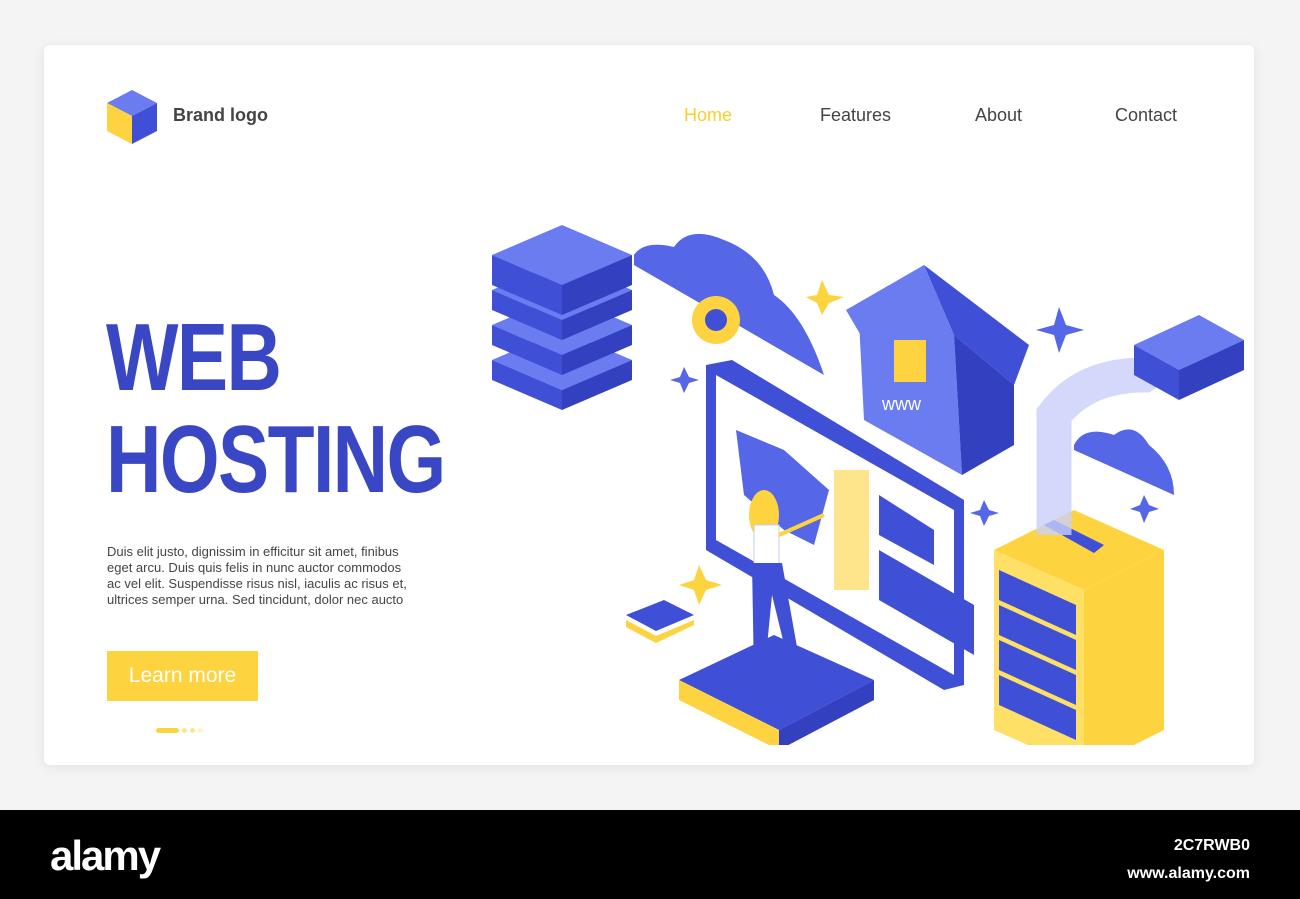 The height and width of the screenshot is (899, 1300). Describe the element at coordinates (1146, 115) in the screenshot. I see `nav-contact: Contact` at that location.